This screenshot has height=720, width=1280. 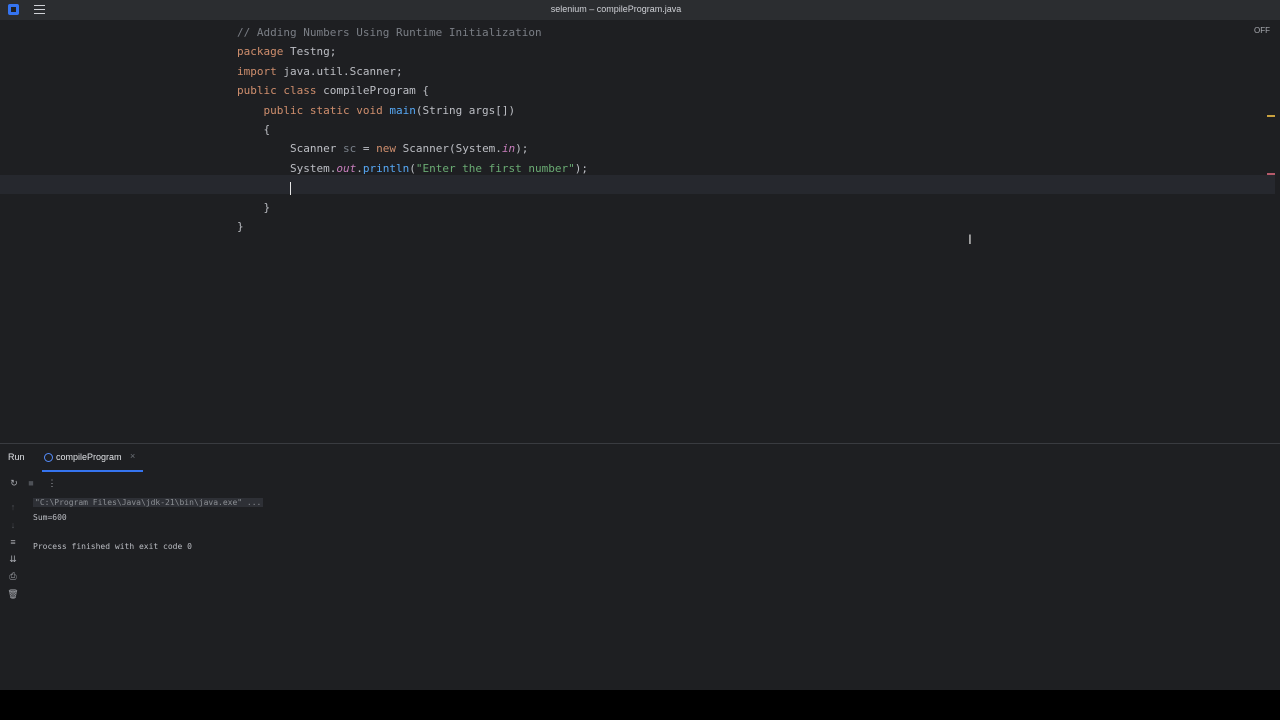 I want to click on trash-icon: 🗑, so click(x=13, y=594).